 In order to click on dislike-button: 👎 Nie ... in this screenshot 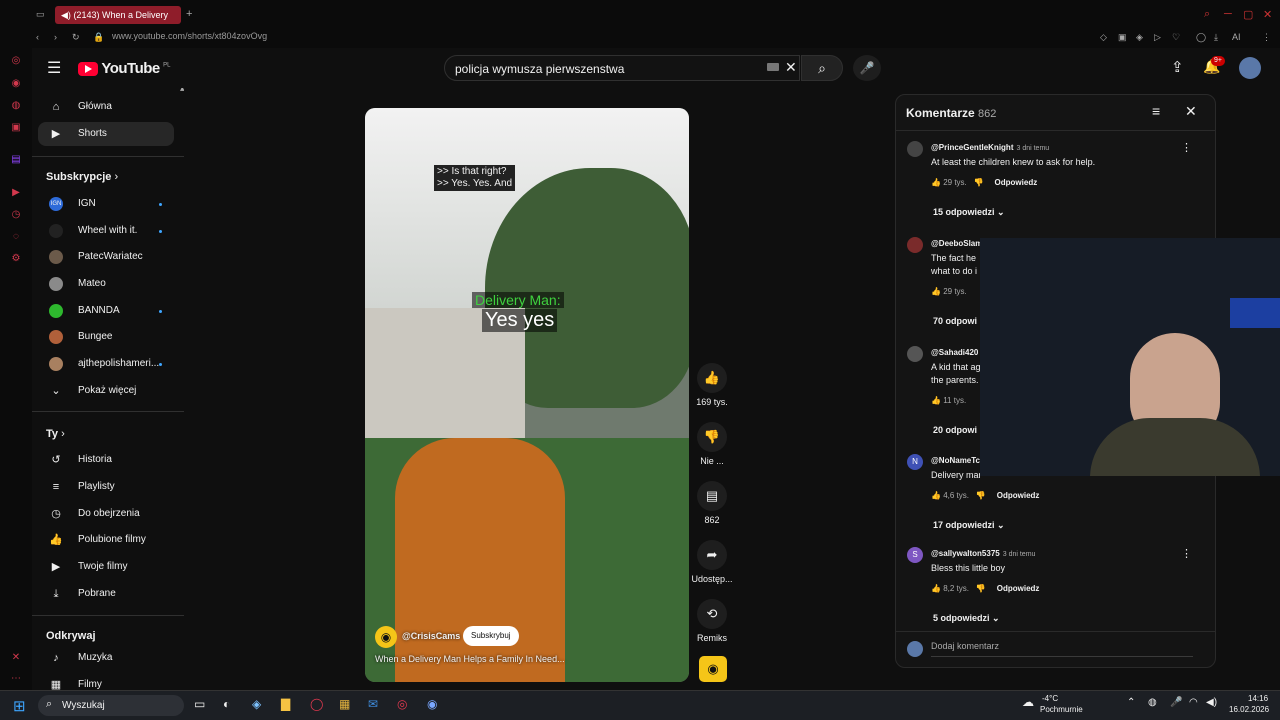, I will do `click(712, 444)`.